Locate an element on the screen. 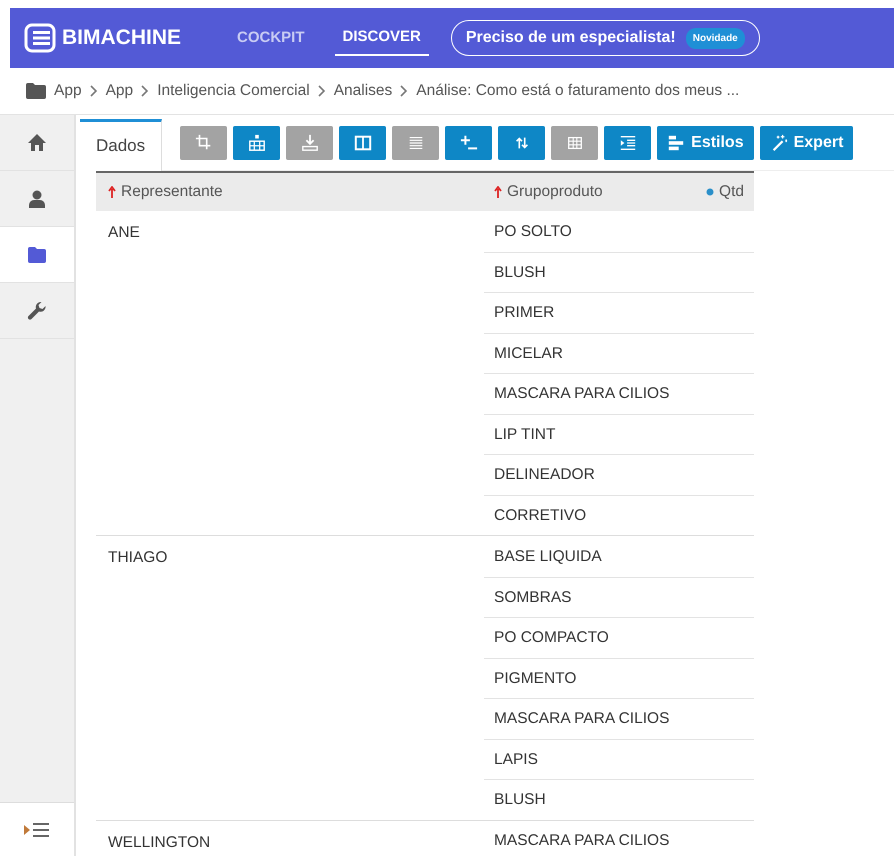 The width and height of the screenshot is (894, 856). table-cell: LIP TINT is located at coordinates (619, 434).